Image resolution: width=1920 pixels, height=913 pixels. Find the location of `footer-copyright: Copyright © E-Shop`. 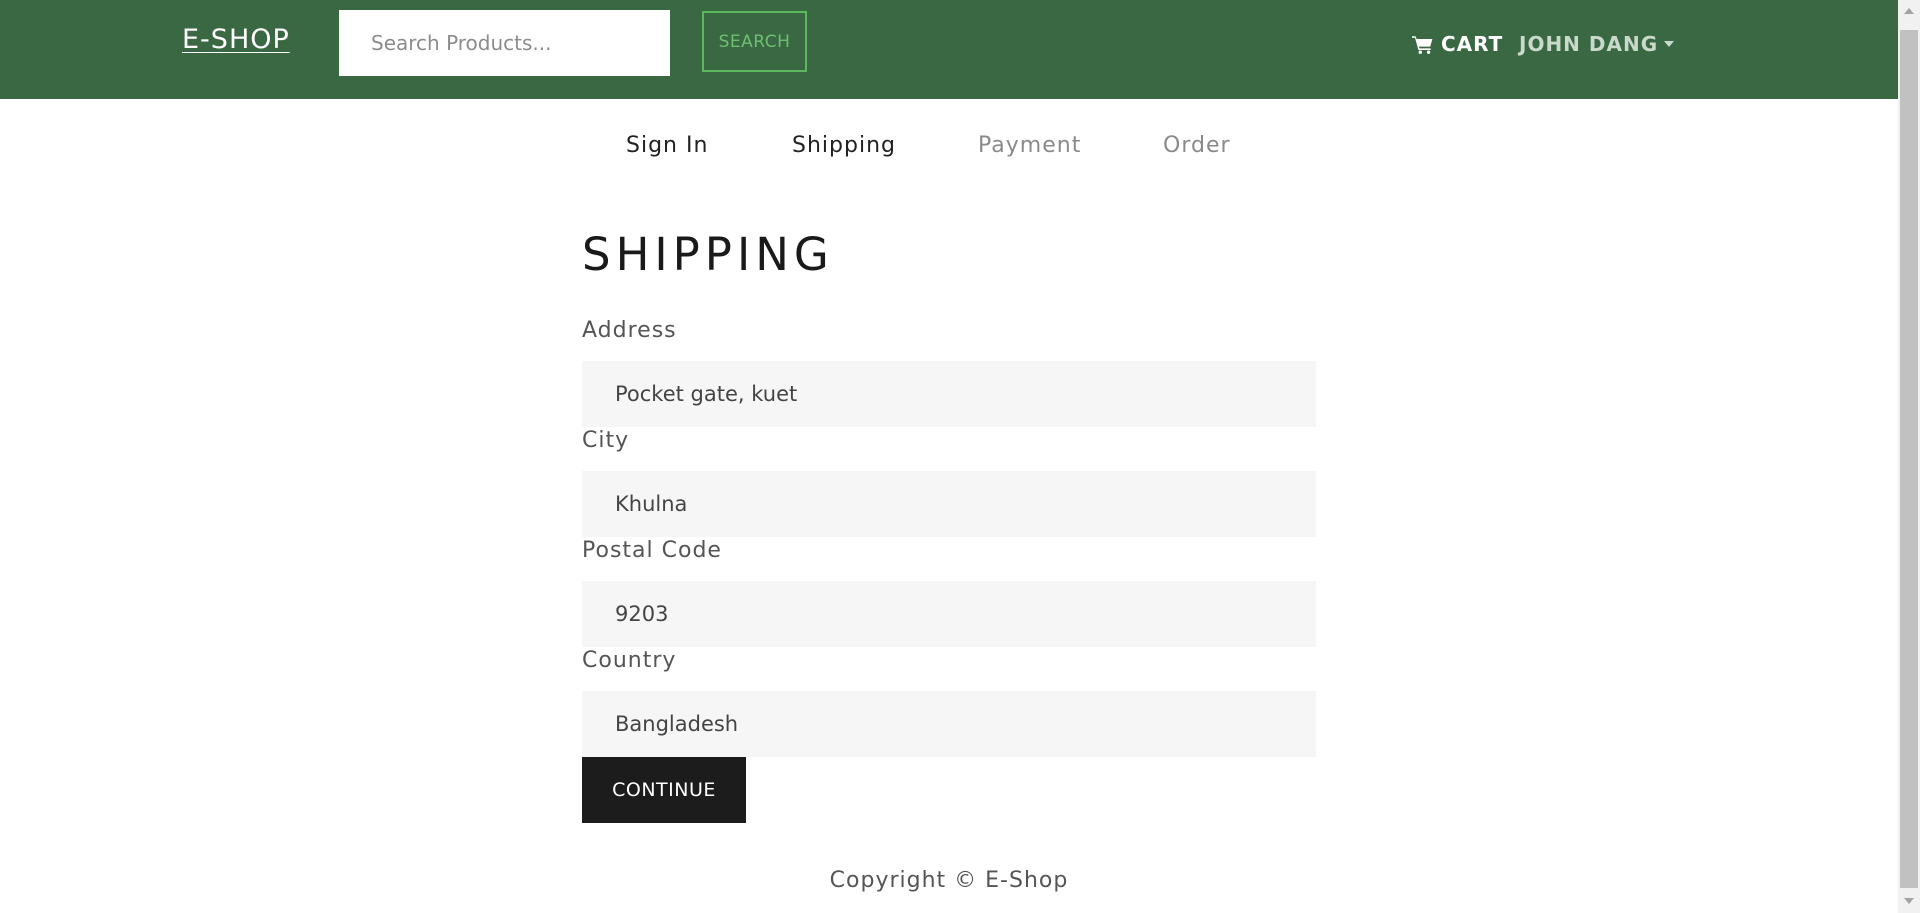

footer-copyright: Copyright © E-Shop is located at coordinates (949, 880).